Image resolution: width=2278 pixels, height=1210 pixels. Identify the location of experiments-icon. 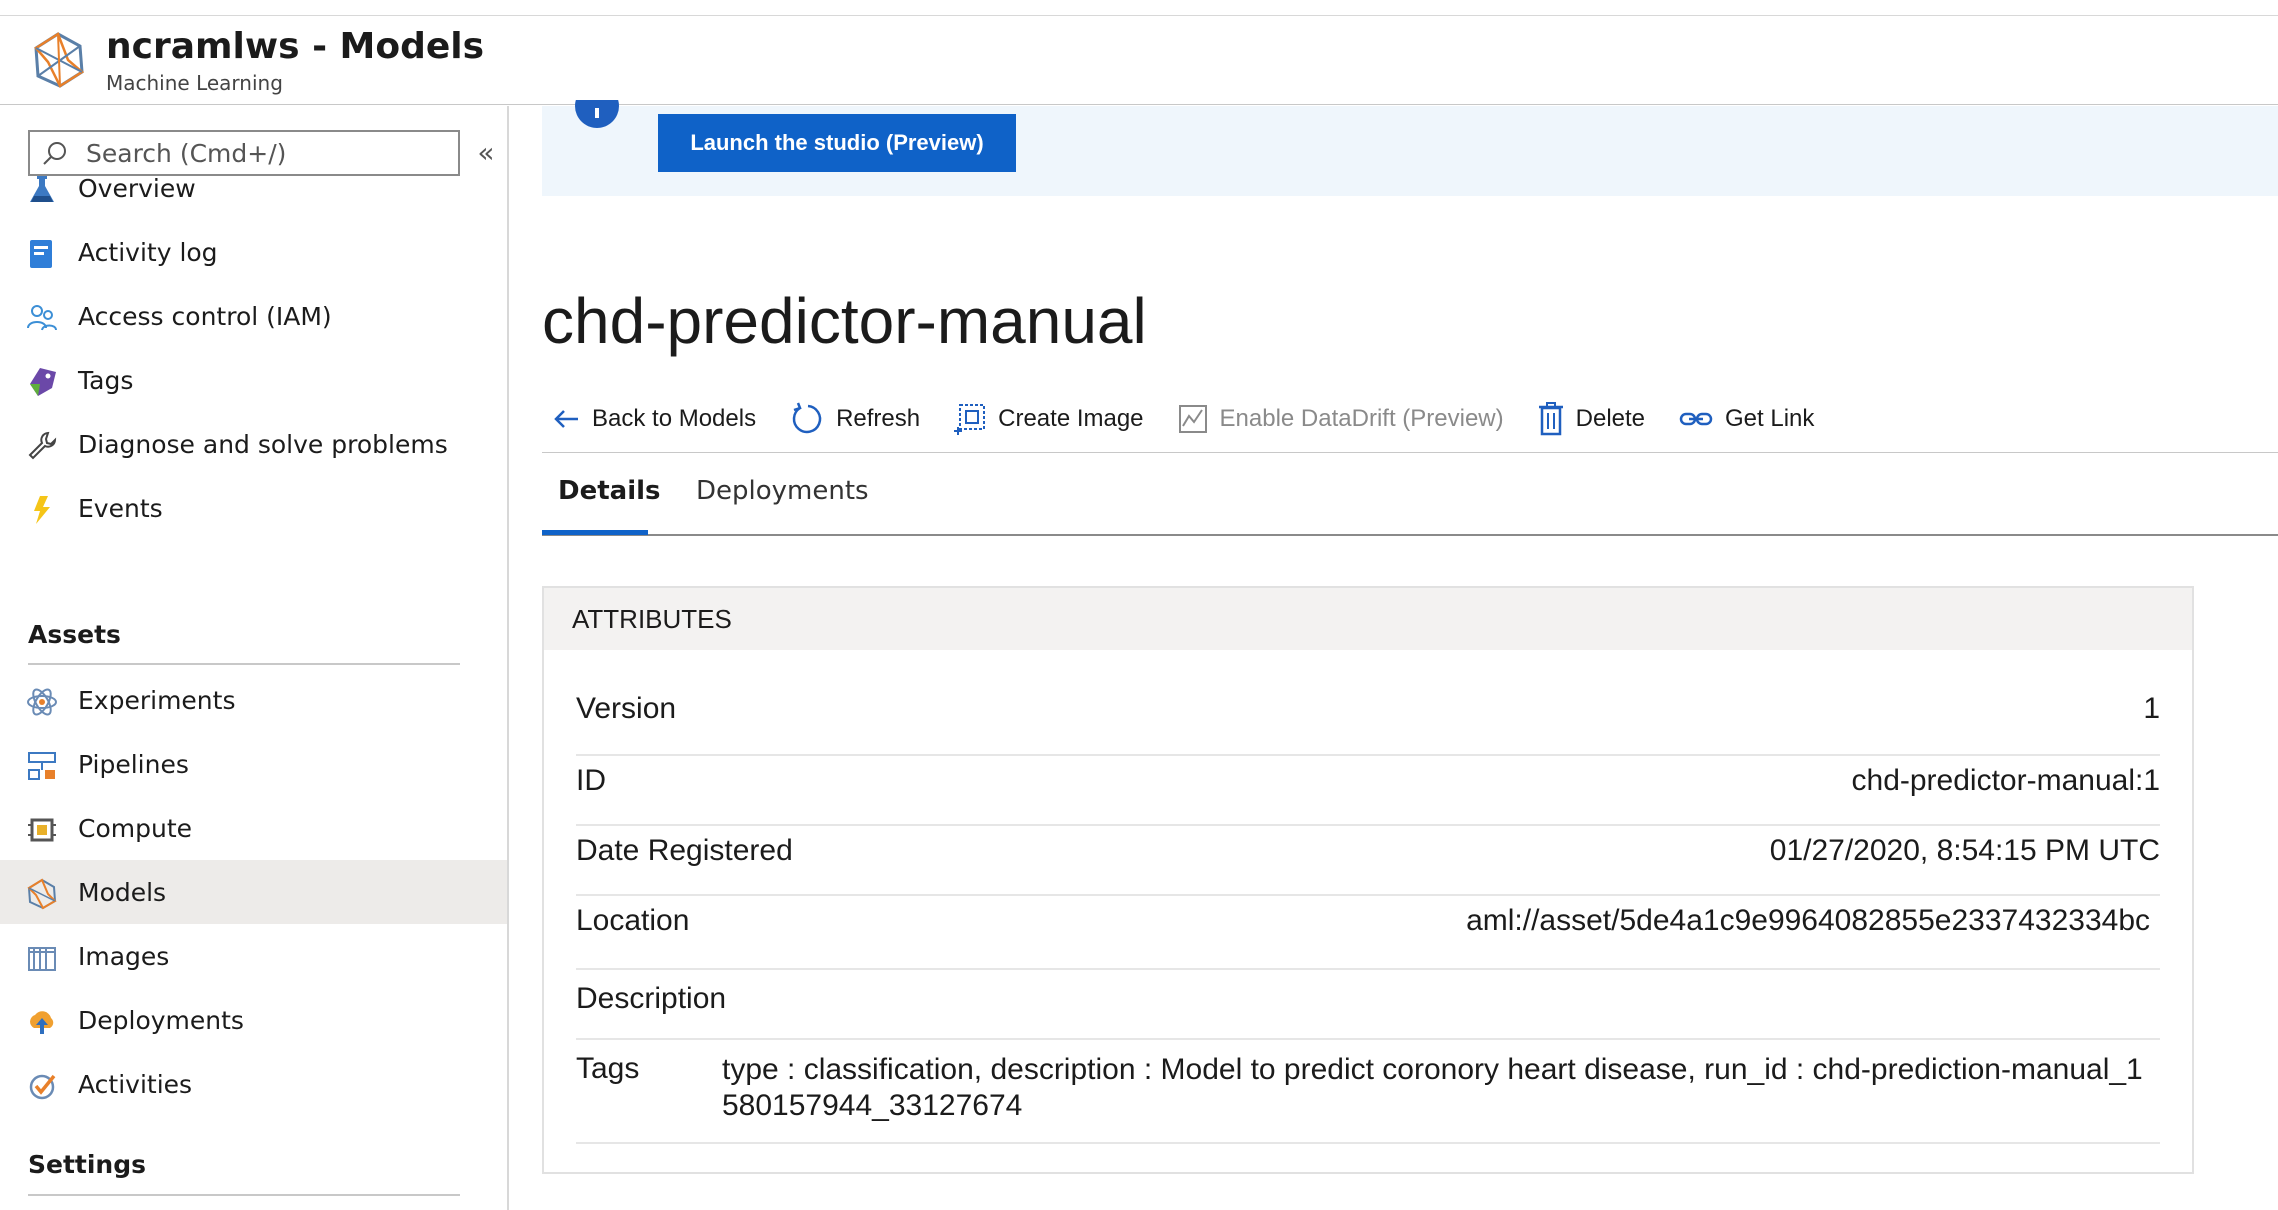
(42, 702).